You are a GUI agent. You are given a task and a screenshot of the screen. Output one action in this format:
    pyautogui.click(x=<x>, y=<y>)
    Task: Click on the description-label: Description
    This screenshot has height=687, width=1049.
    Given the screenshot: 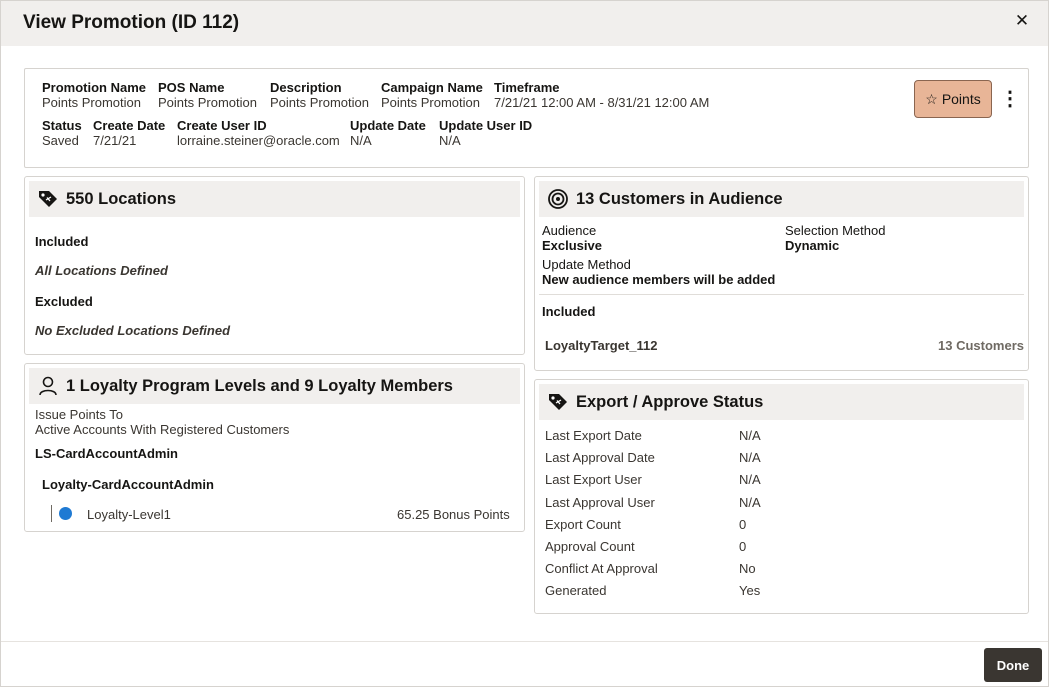 What is the action you would take?
    pyautogui.click(x=306, y=87)
    